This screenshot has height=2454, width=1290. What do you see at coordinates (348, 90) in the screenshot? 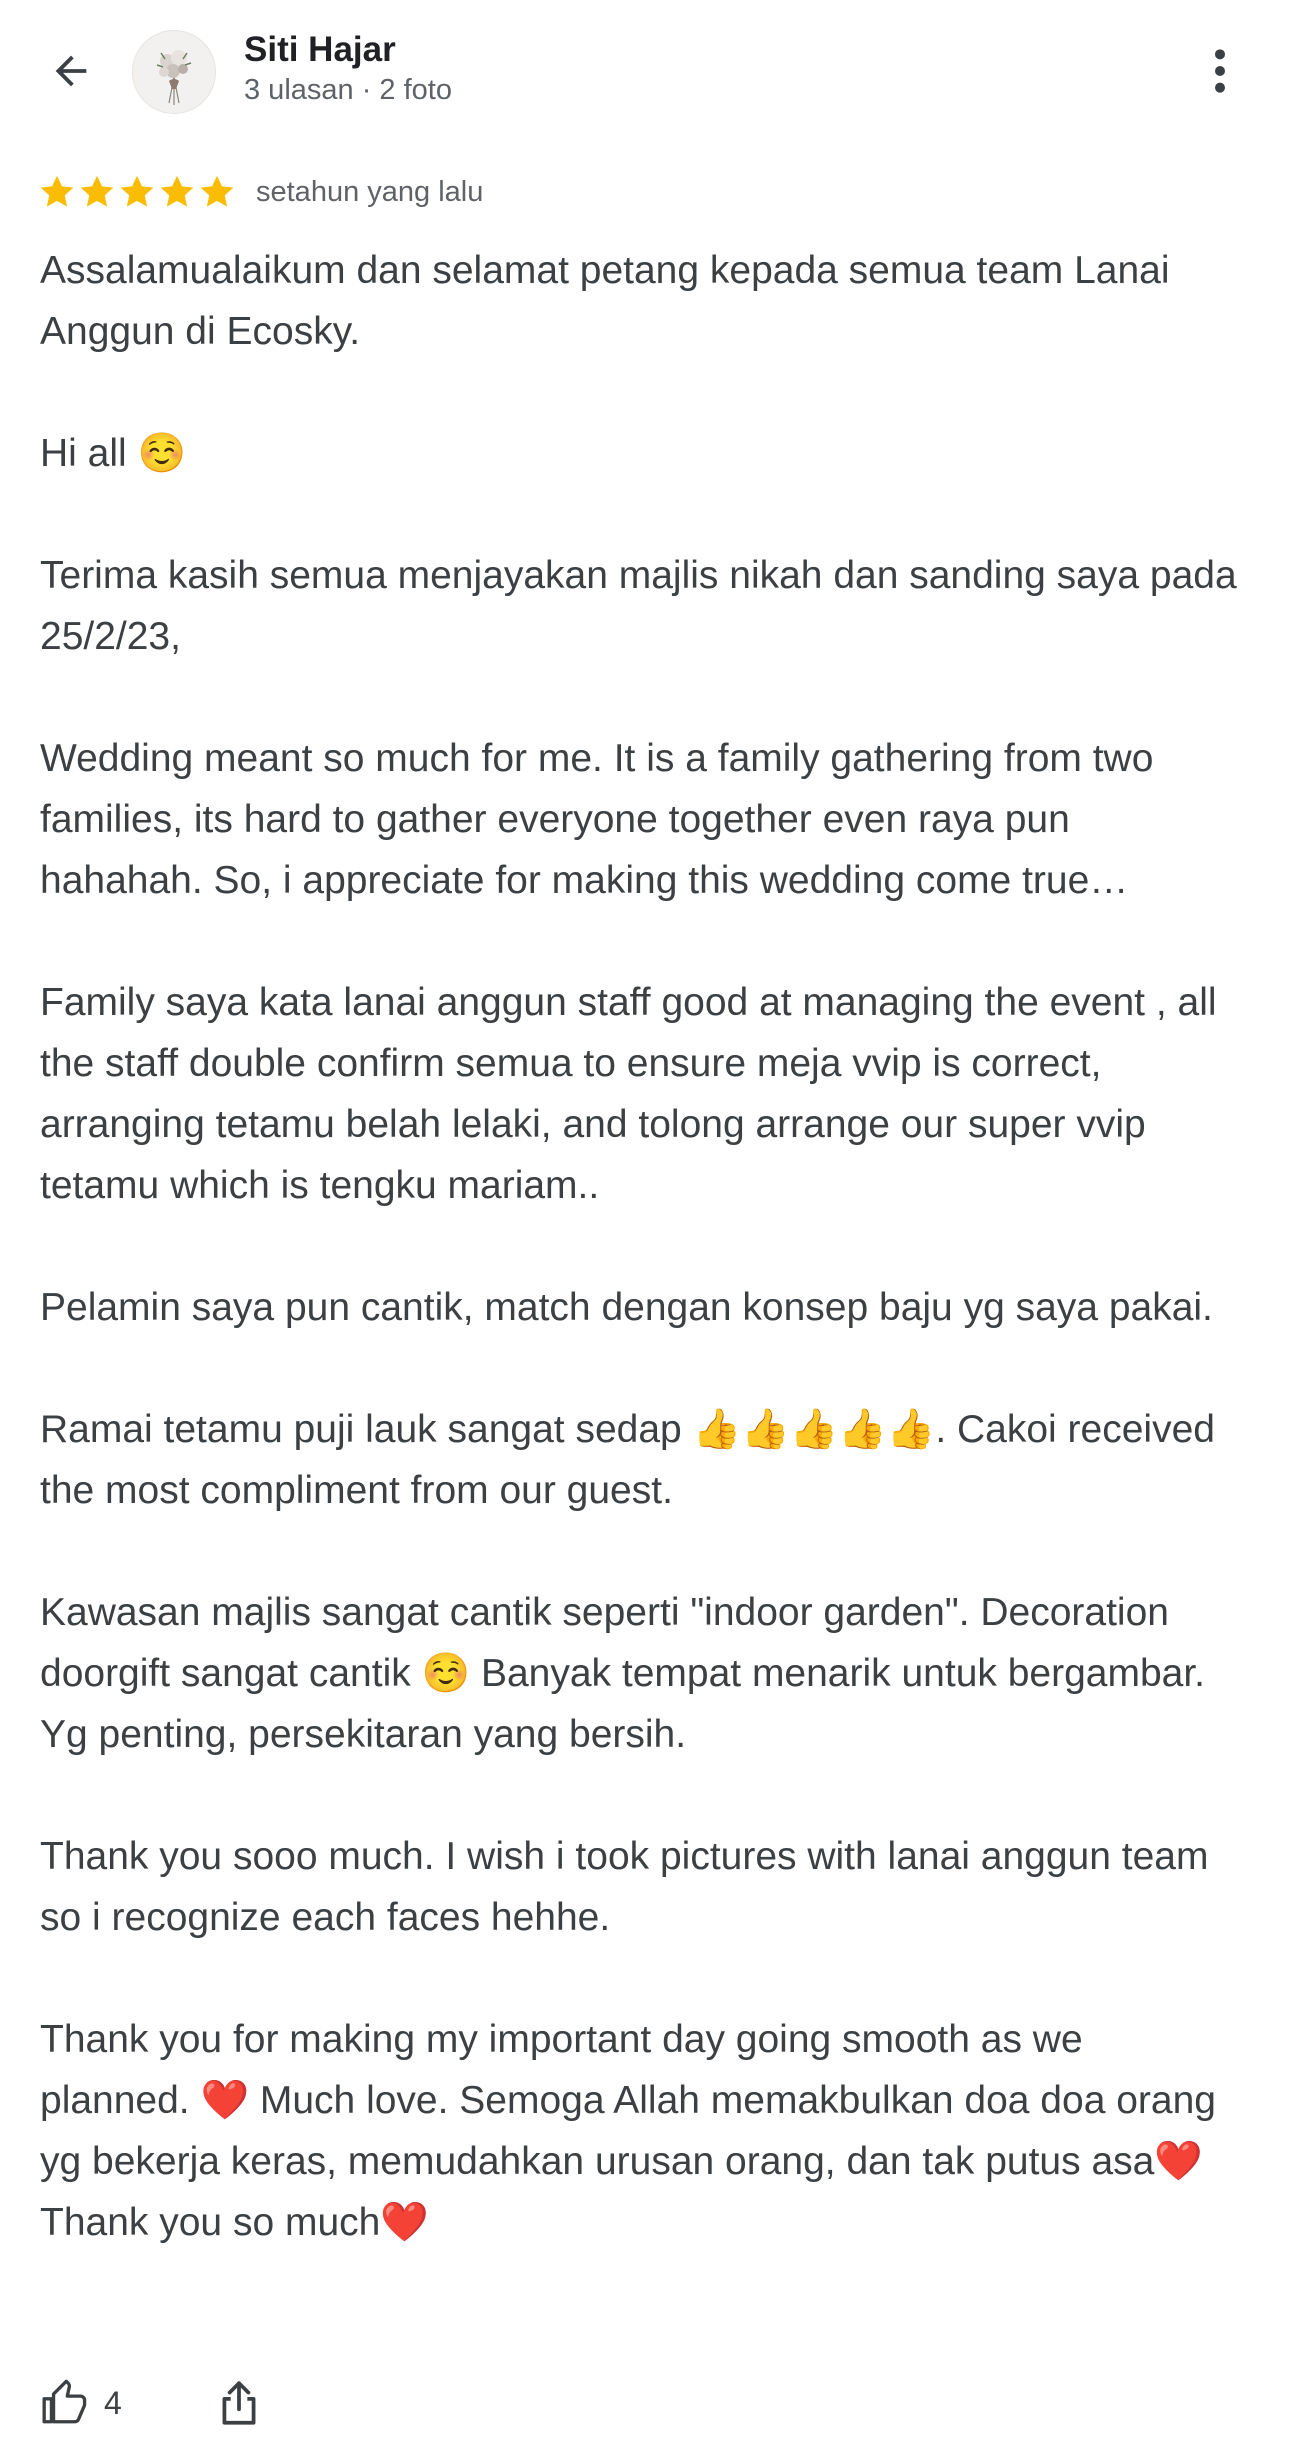
I see `reviewer-stats: 3 ulasan · 2 foto` at bounding box center [348, 90].